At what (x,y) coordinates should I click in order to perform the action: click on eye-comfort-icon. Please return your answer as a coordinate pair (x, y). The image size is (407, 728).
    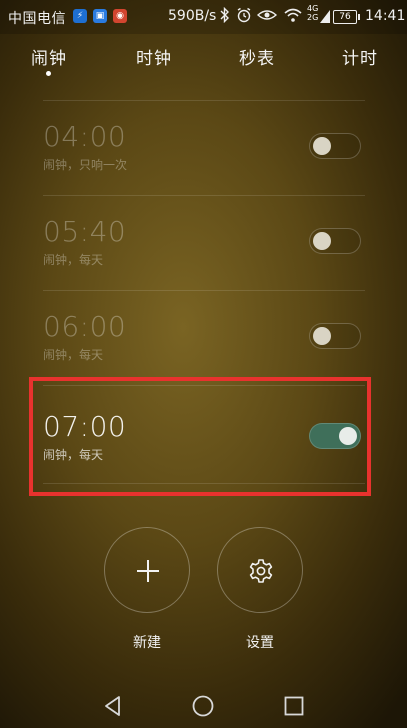
    Looking at the image, I should click on (267, 17).